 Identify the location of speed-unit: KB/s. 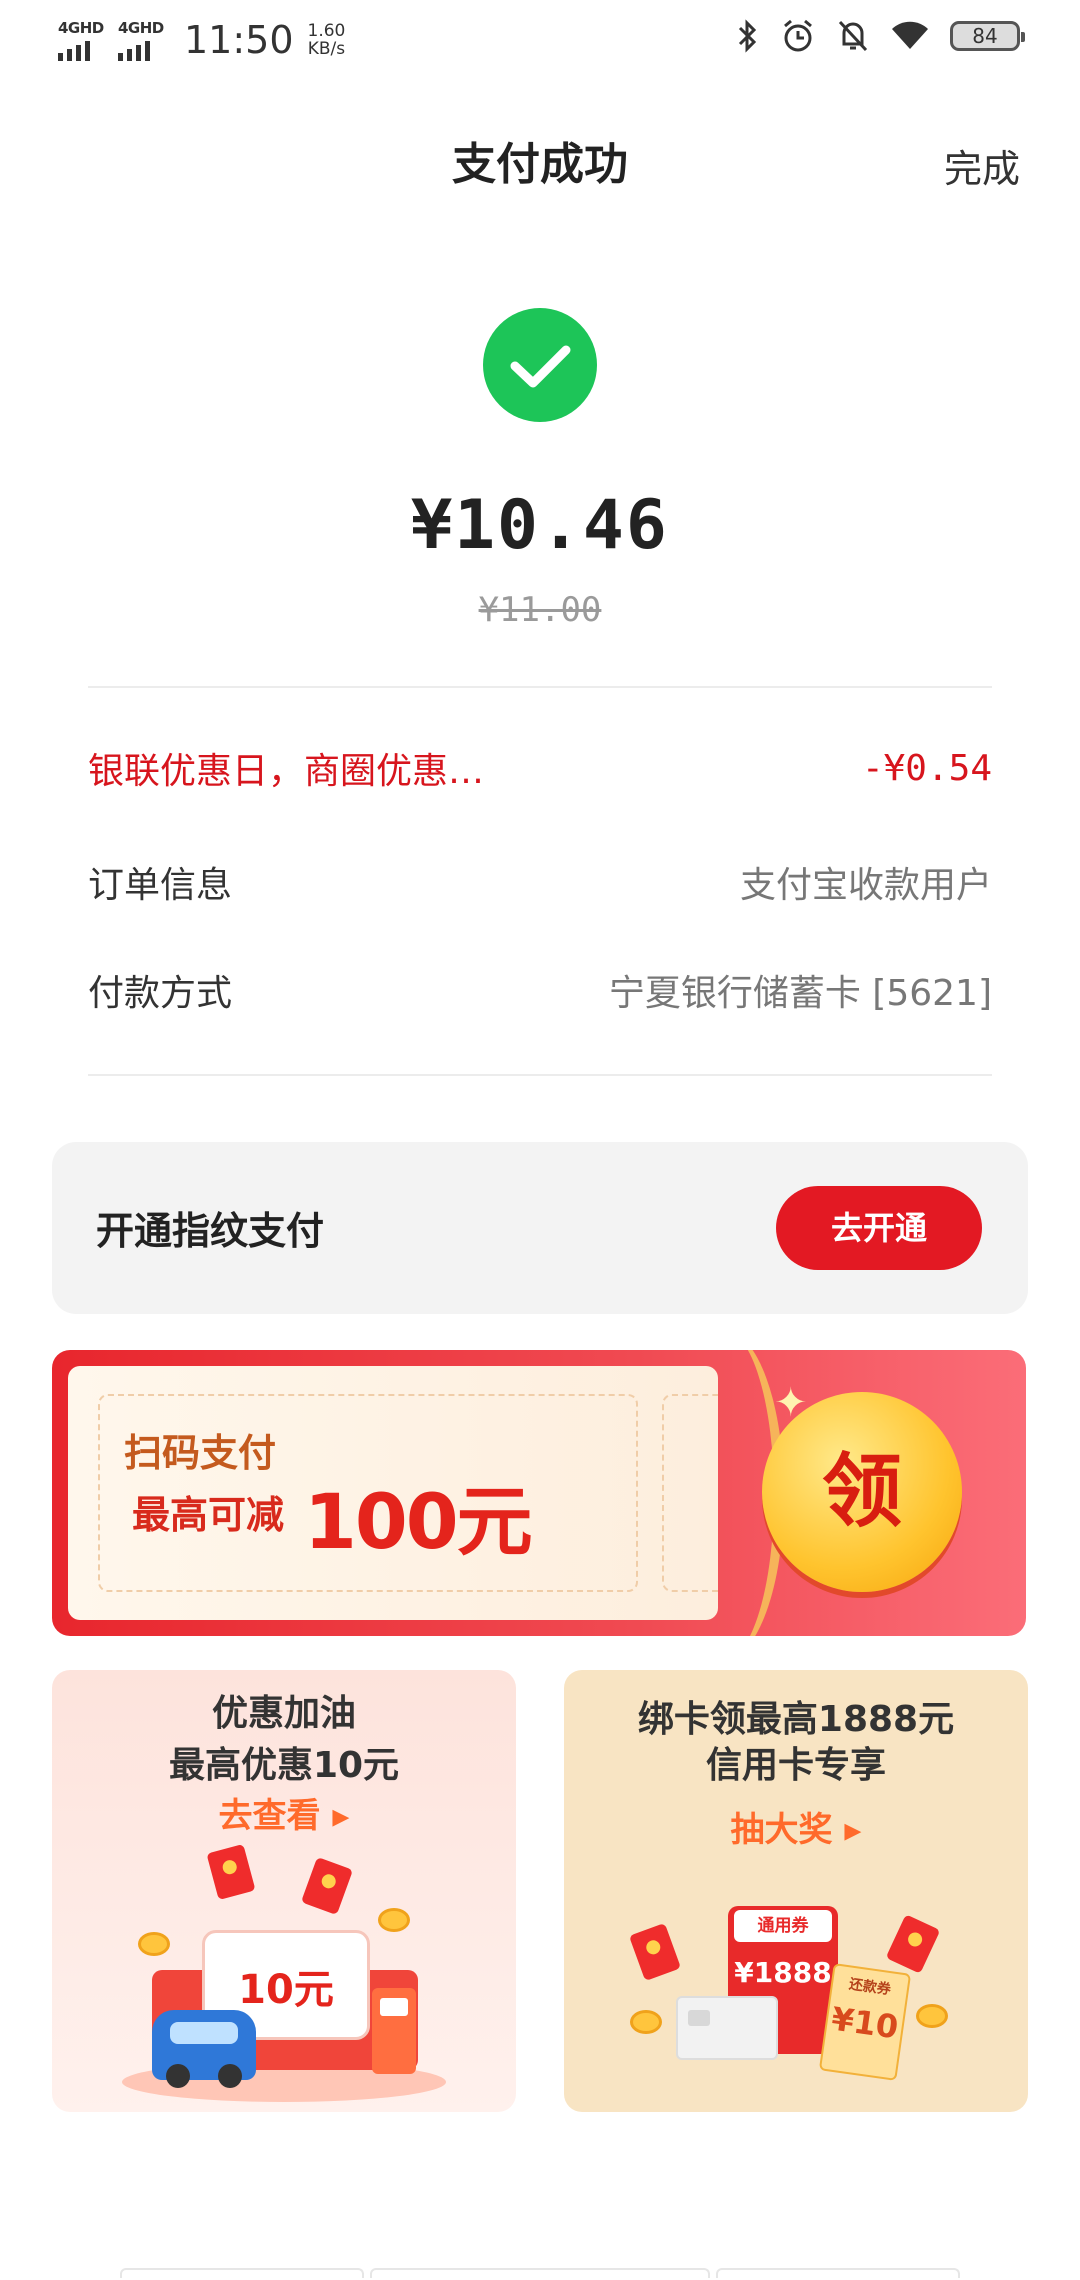
(326, 49).